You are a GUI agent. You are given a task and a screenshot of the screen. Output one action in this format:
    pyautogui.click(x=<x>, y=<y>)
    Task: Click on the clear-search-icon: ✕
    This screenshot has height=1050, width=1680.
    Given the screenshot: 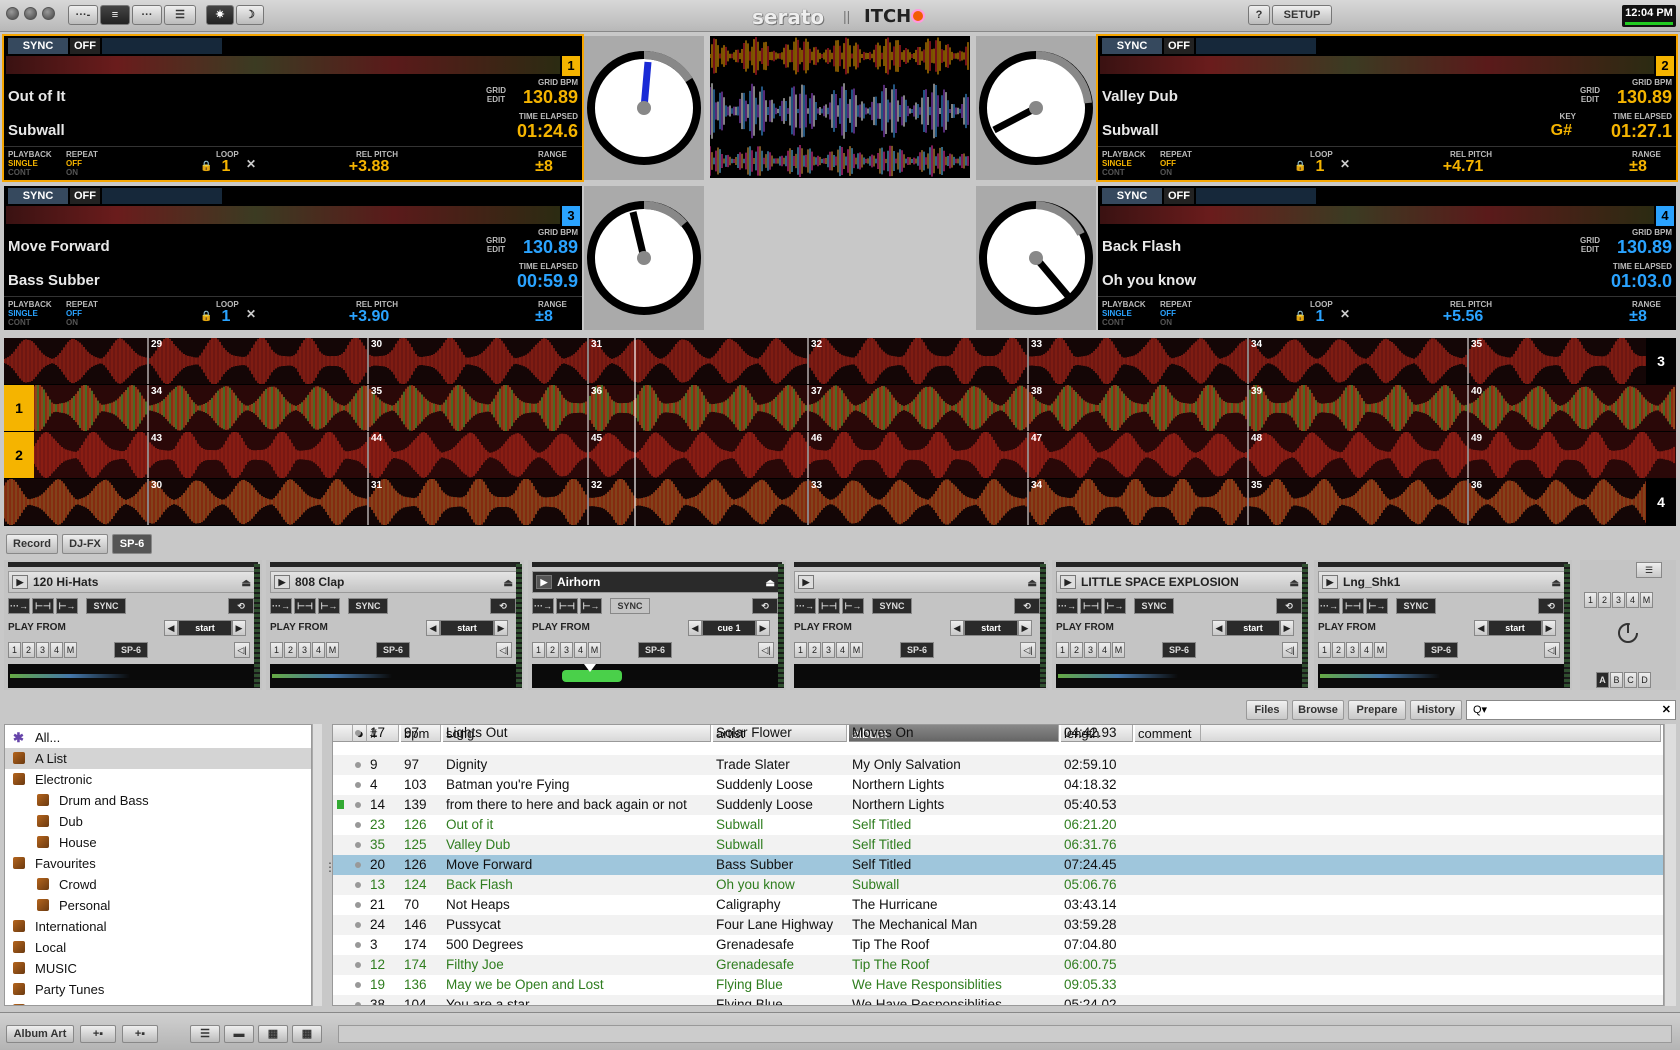 What is the action you would take?
    pyautogui.click(x=1666, y=710)
    